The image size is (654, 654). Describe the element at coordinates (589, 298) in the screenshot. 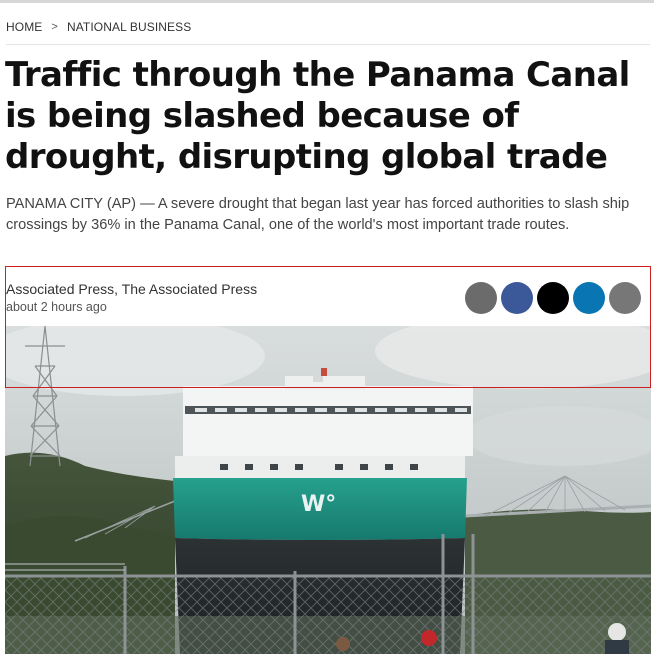

I see `share-linkedin-button` at that location.